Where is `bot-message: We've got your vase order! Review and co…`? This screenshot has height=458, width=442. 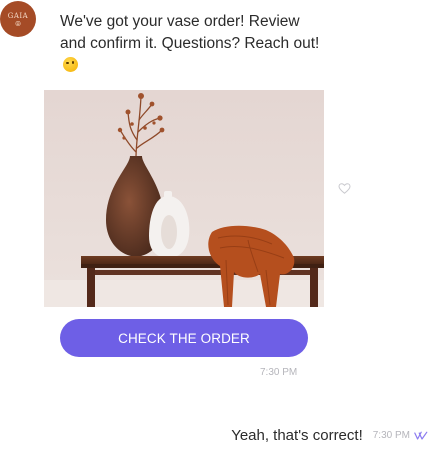
bot-message: We've got your vase order! Review and co… is located at coordinates (191, 44).